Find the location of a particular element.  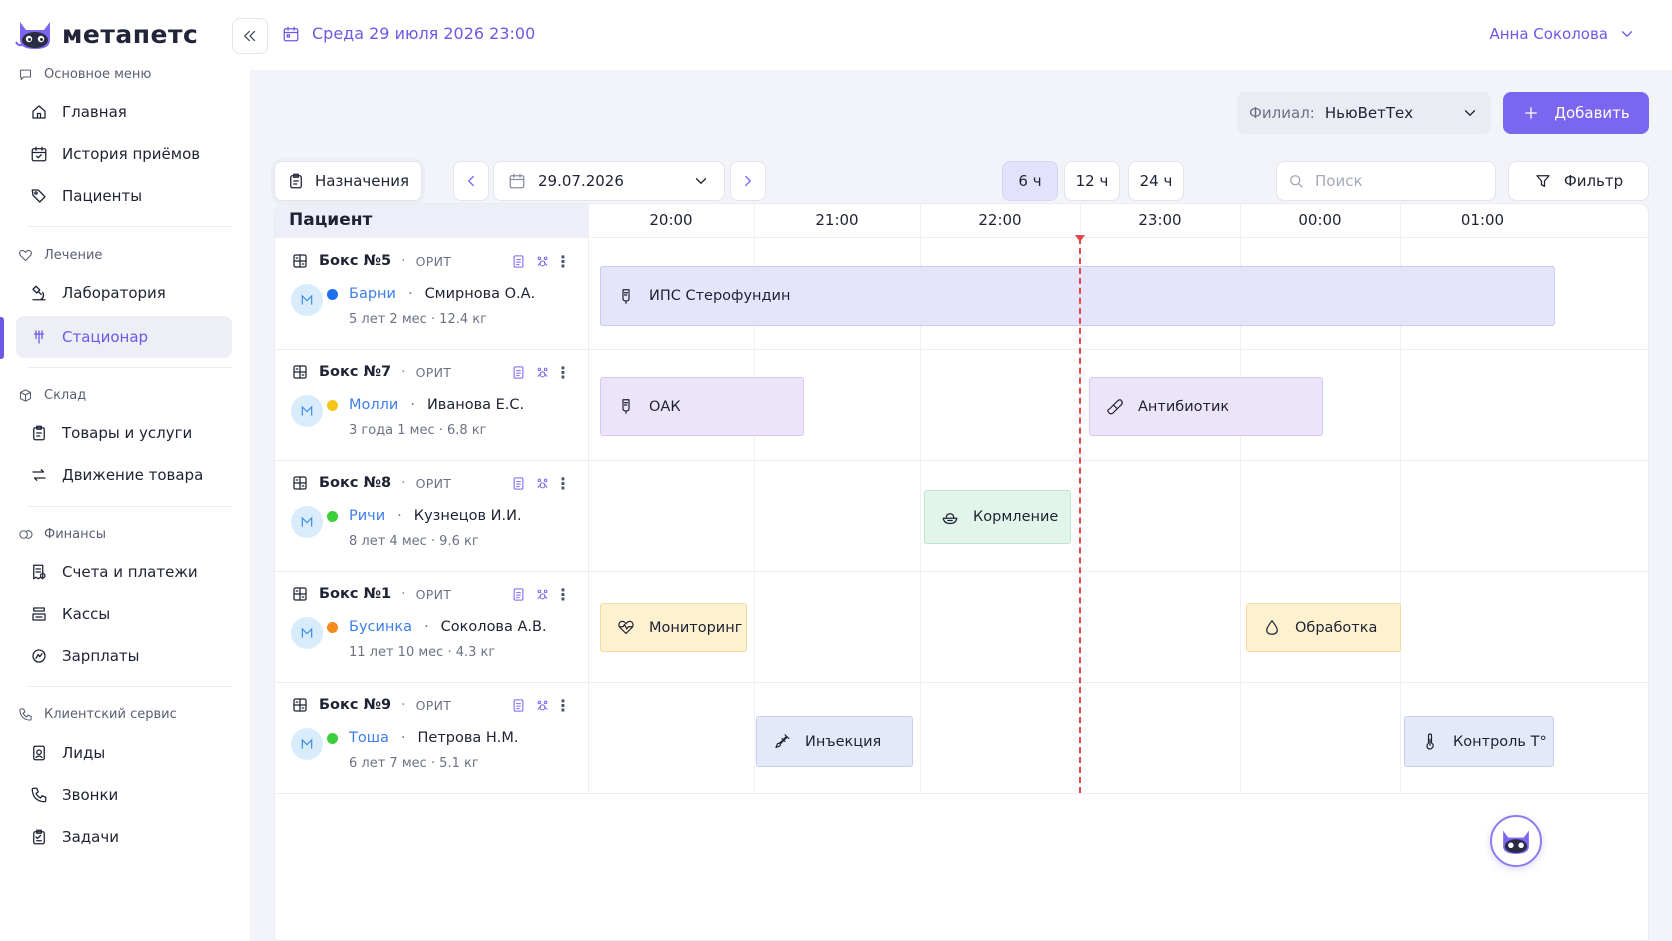

search-box is located at coordinates (1386, 181).